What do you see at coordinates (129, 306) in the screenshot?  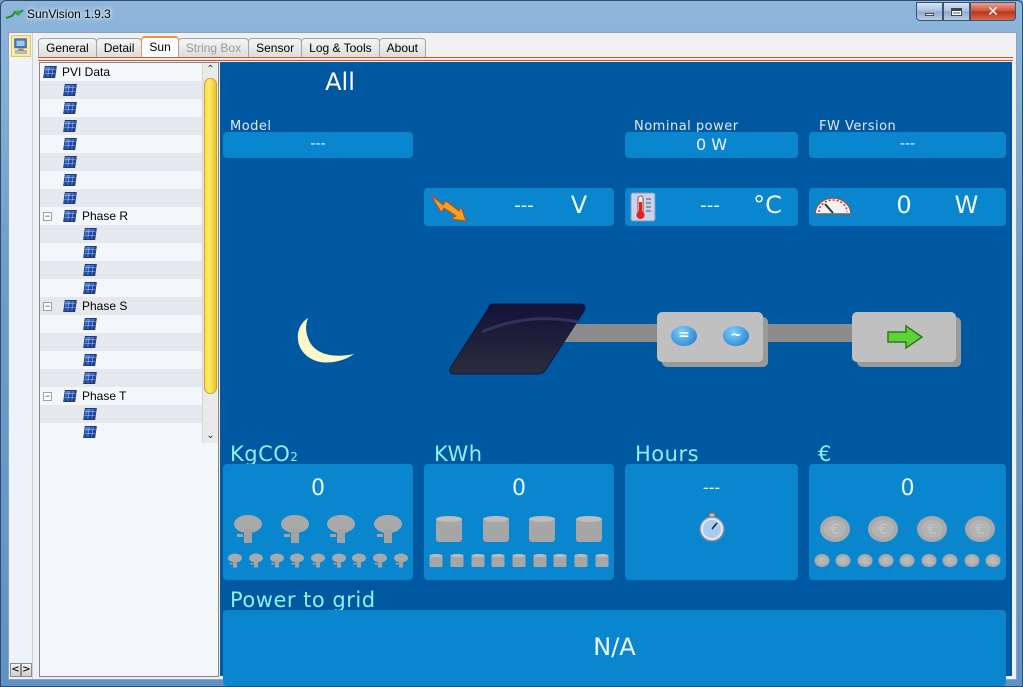 I see `tree-group-phase-s: − Phase S` at bounding box center [129, 306].